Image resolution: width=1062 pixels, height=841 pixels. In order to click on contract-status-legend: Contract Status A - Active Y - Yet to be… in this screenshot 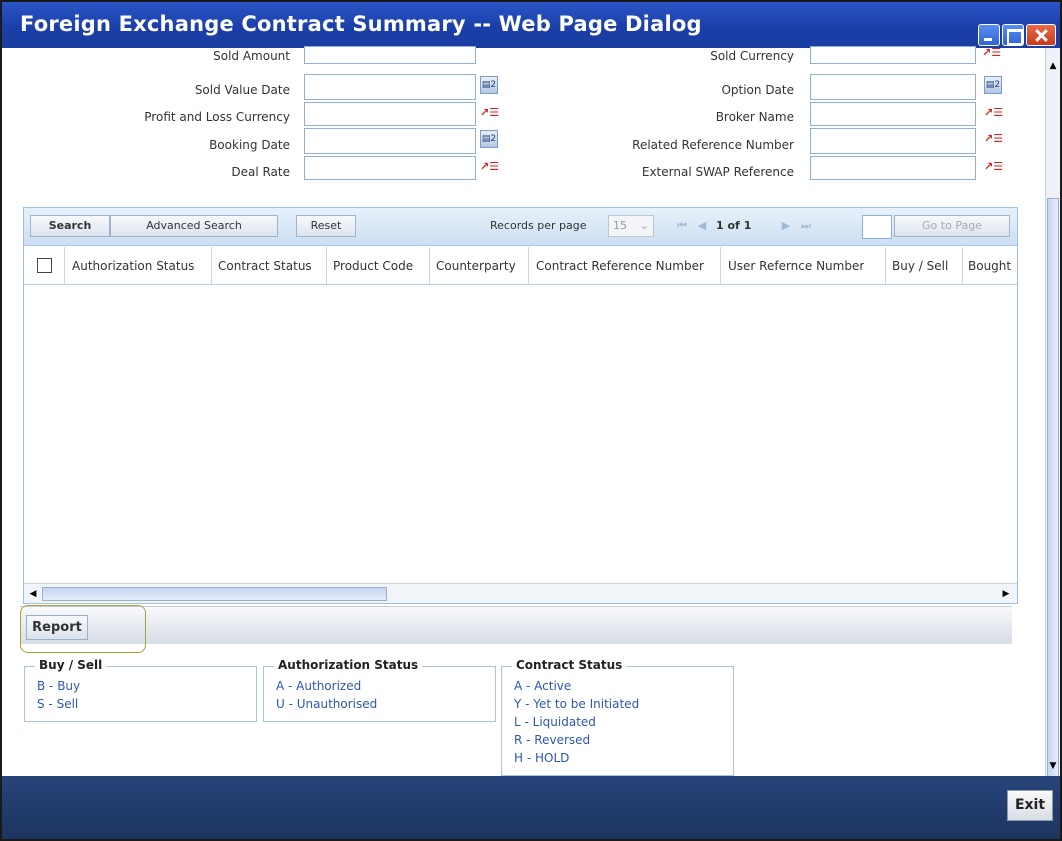, I will do `click(617, 717)`.